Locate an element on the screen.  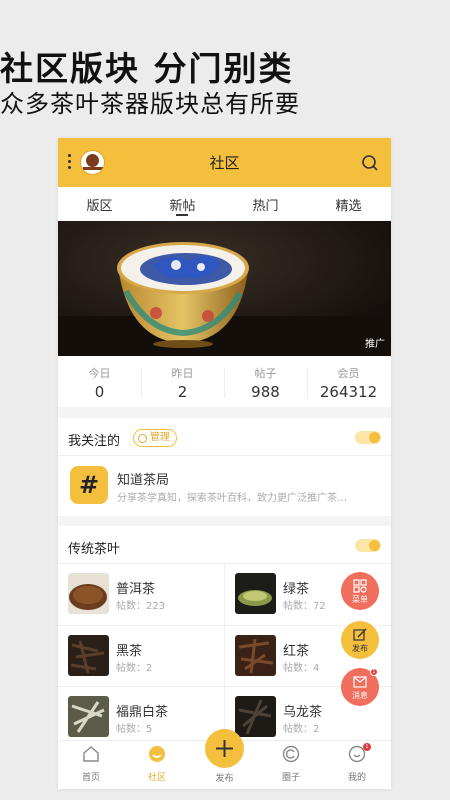
white-tea-image is located at coordinates (88, 716).